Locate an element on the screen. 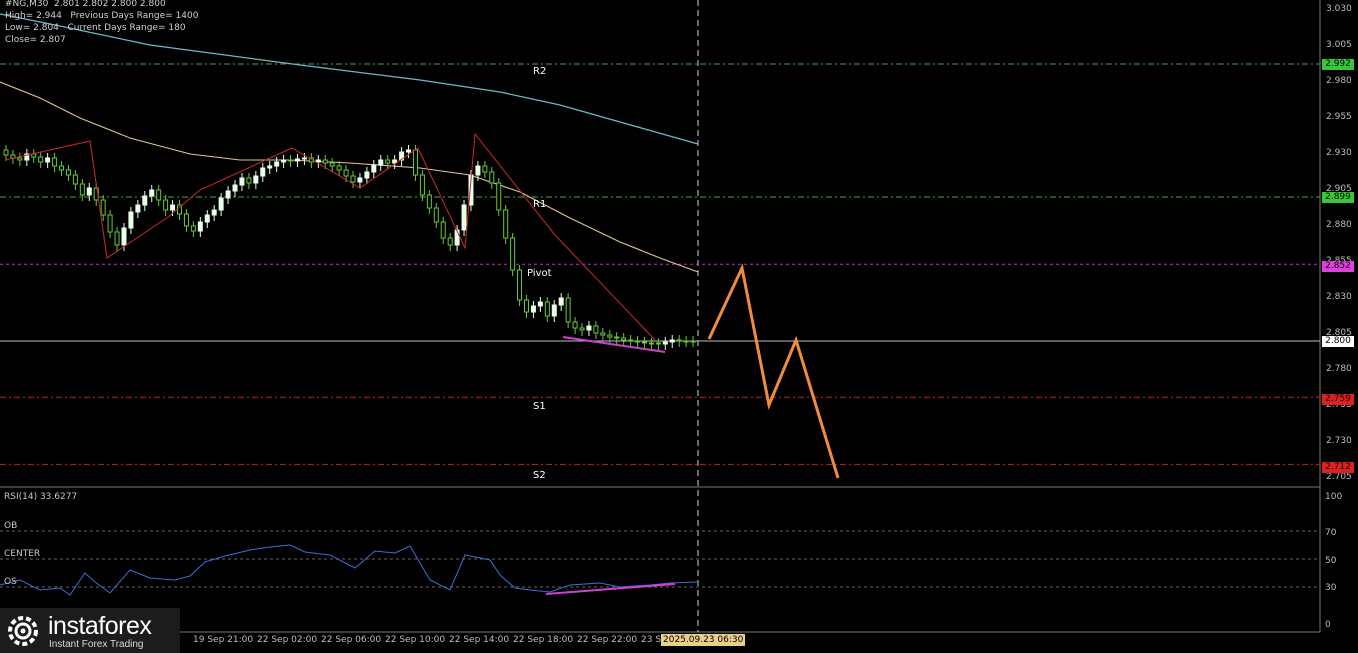  price-tick: 2.955 is located at coordinates (1339, 117).